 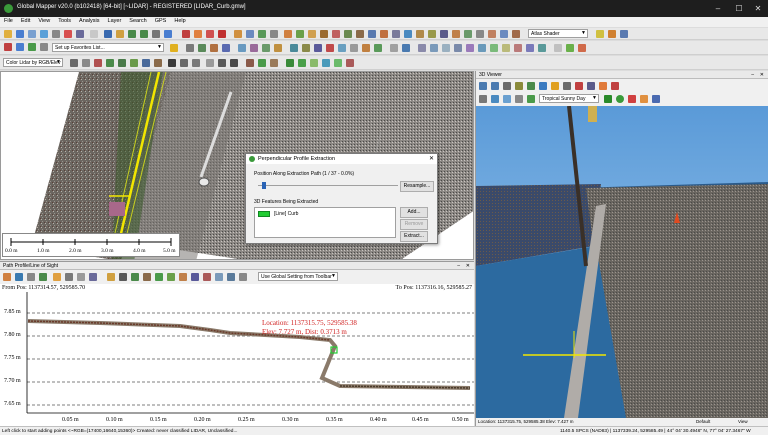 I want to click on maximize-icon: ☐, so click(x=739, y=8).